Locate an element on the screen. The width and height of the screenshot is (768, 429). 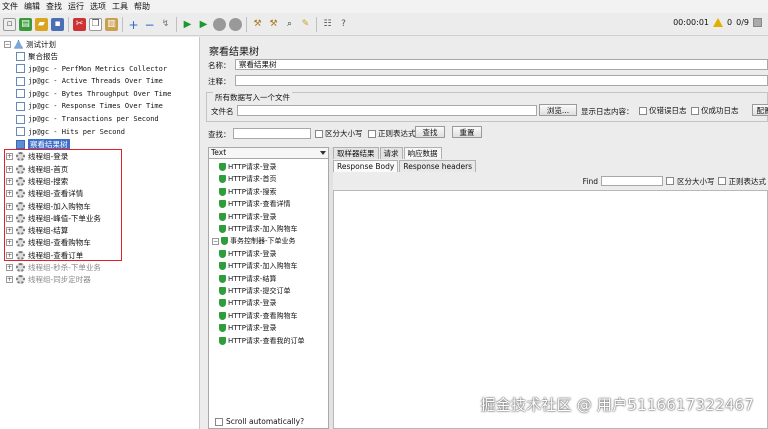
sample-row: HTTP请求-查看购物车 is located at coordinates (258, 316).